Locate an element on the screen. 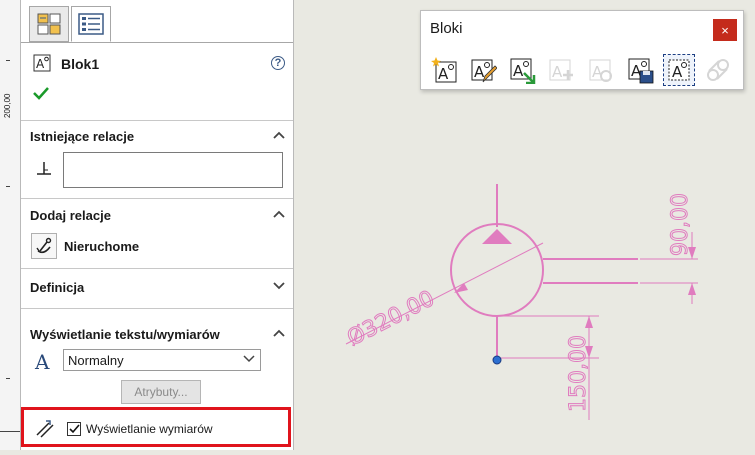  help-icon: ? is located at coordinates (278, 63).